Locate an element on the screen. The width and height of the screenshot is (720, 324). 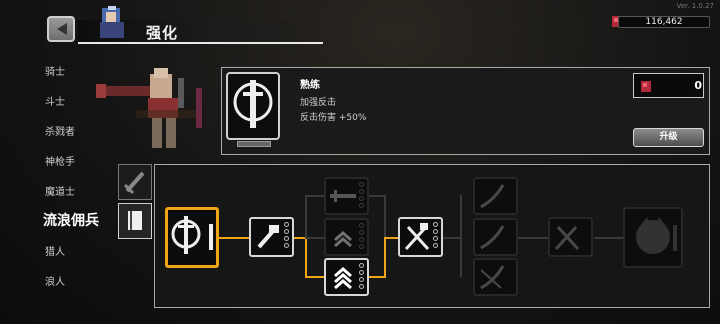
upgrade-button: 升级 is located at coordinates (668, 137).